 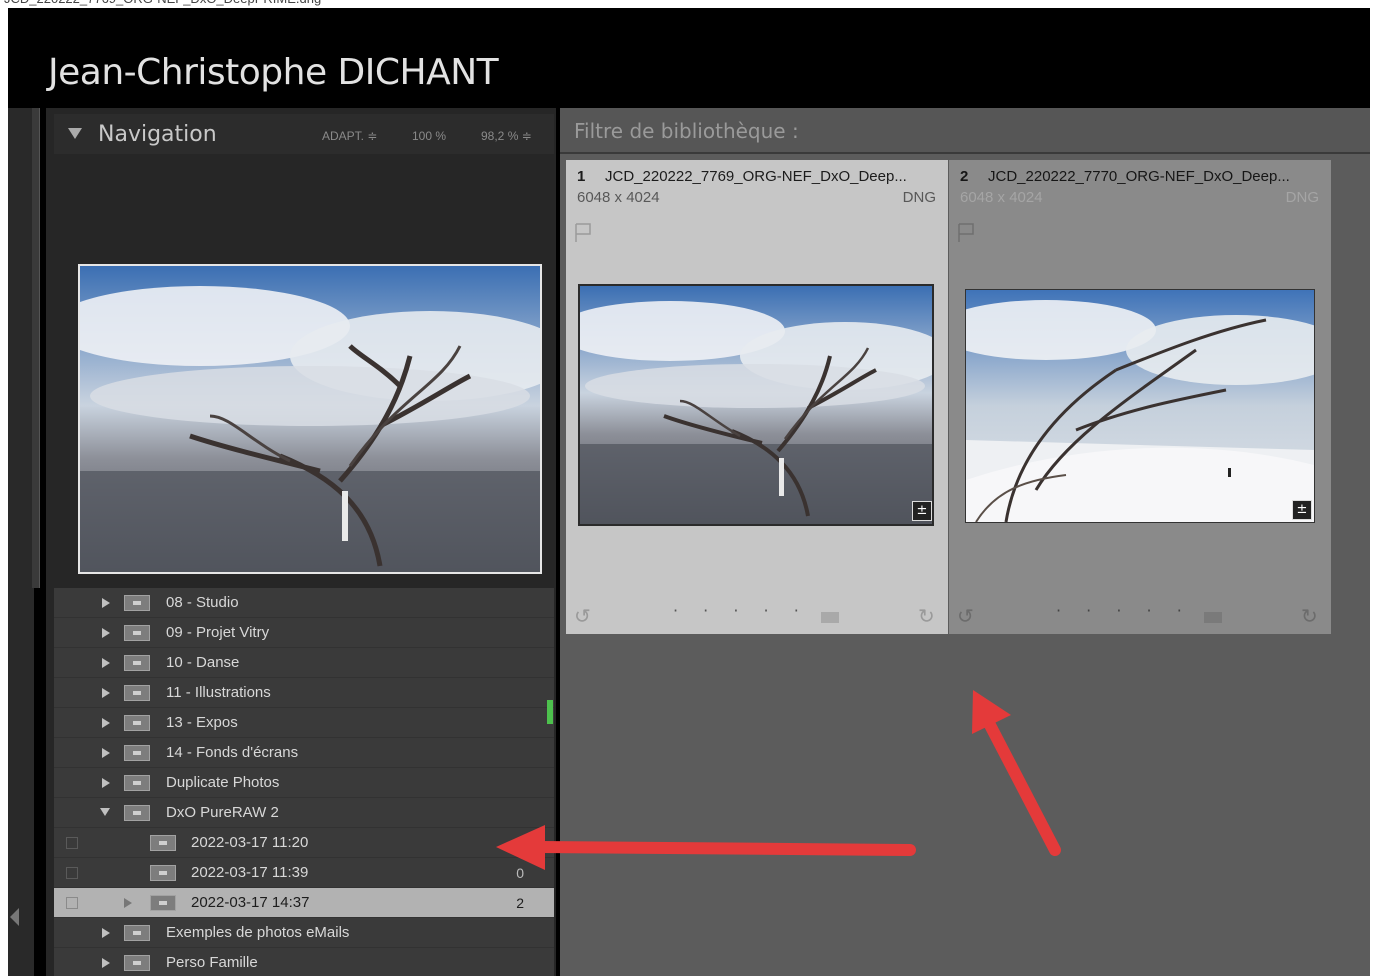 What do you see at coordinates (520, 903) in the screenshot?
I see `folder-count: 2` at bounding box center [520, 903].